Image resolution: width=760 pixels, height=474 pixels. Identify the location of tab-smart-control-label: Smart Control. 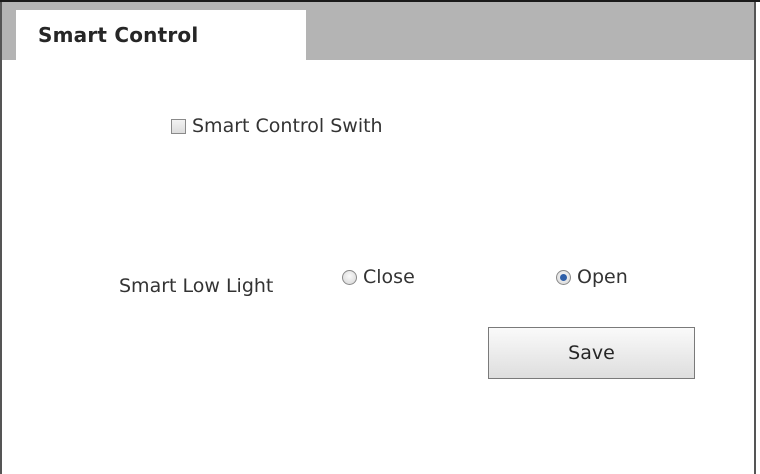
(118, 35).